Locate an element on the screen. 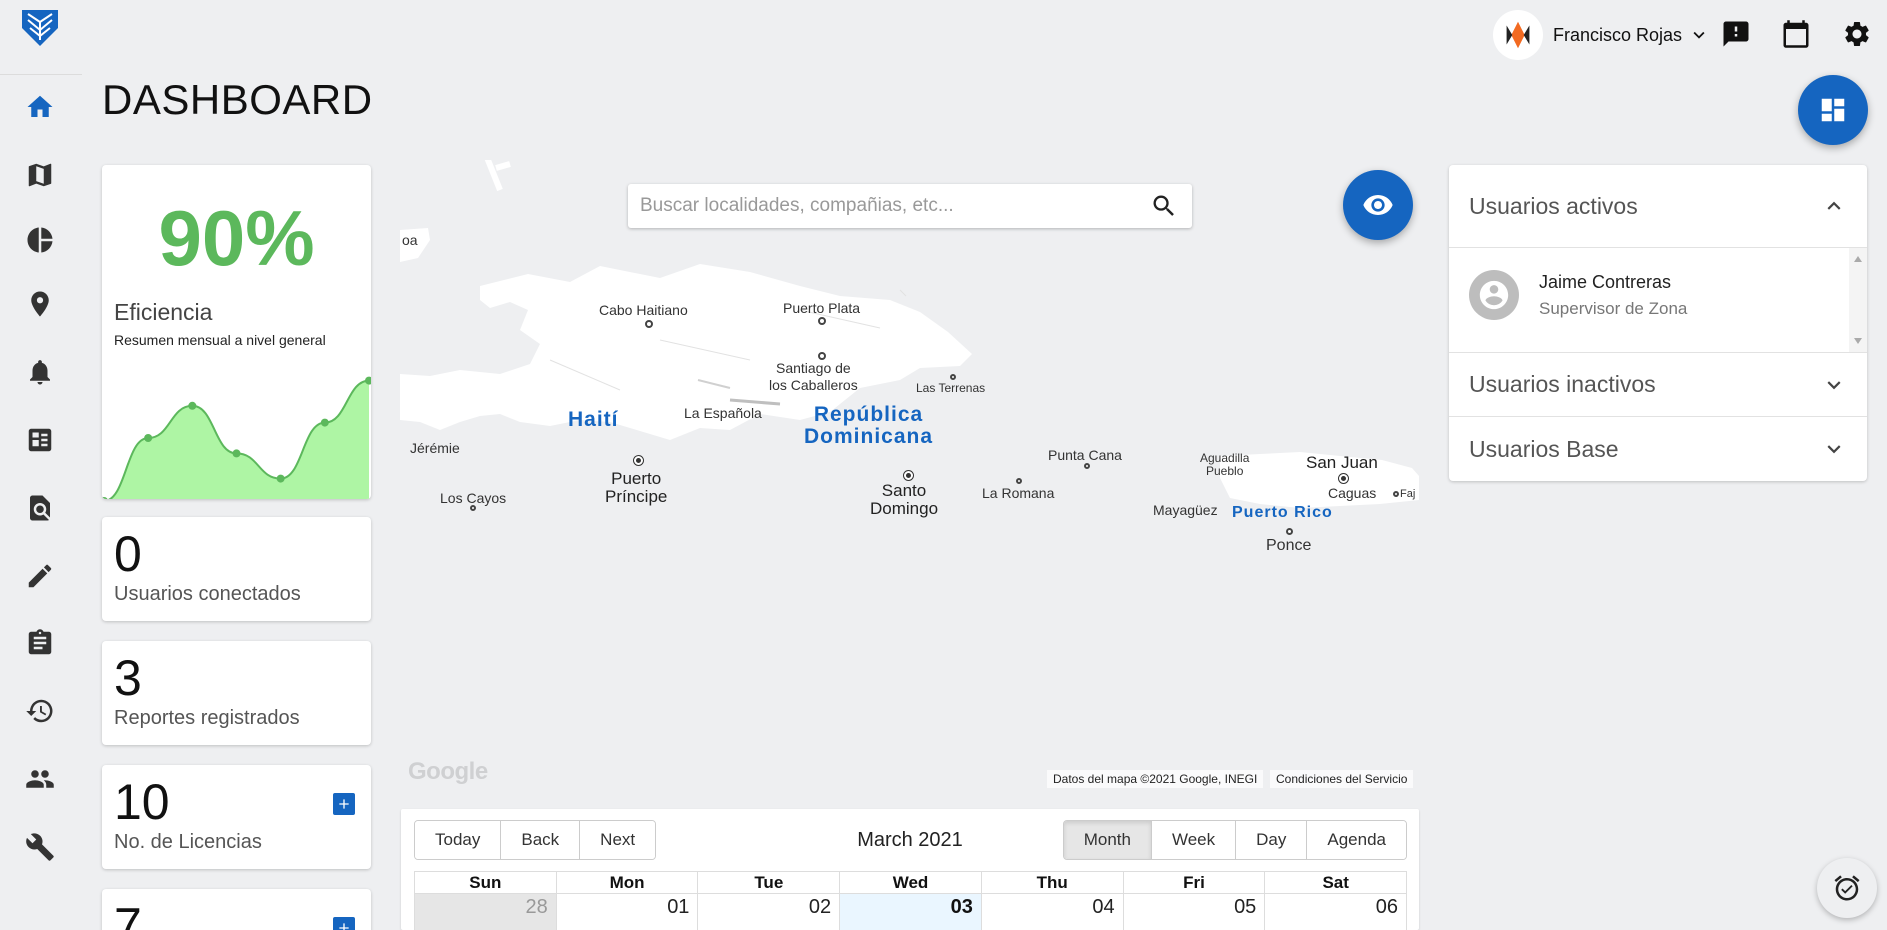 The image size is (1887, 930). map-icon is located at coordinates (40, 175).